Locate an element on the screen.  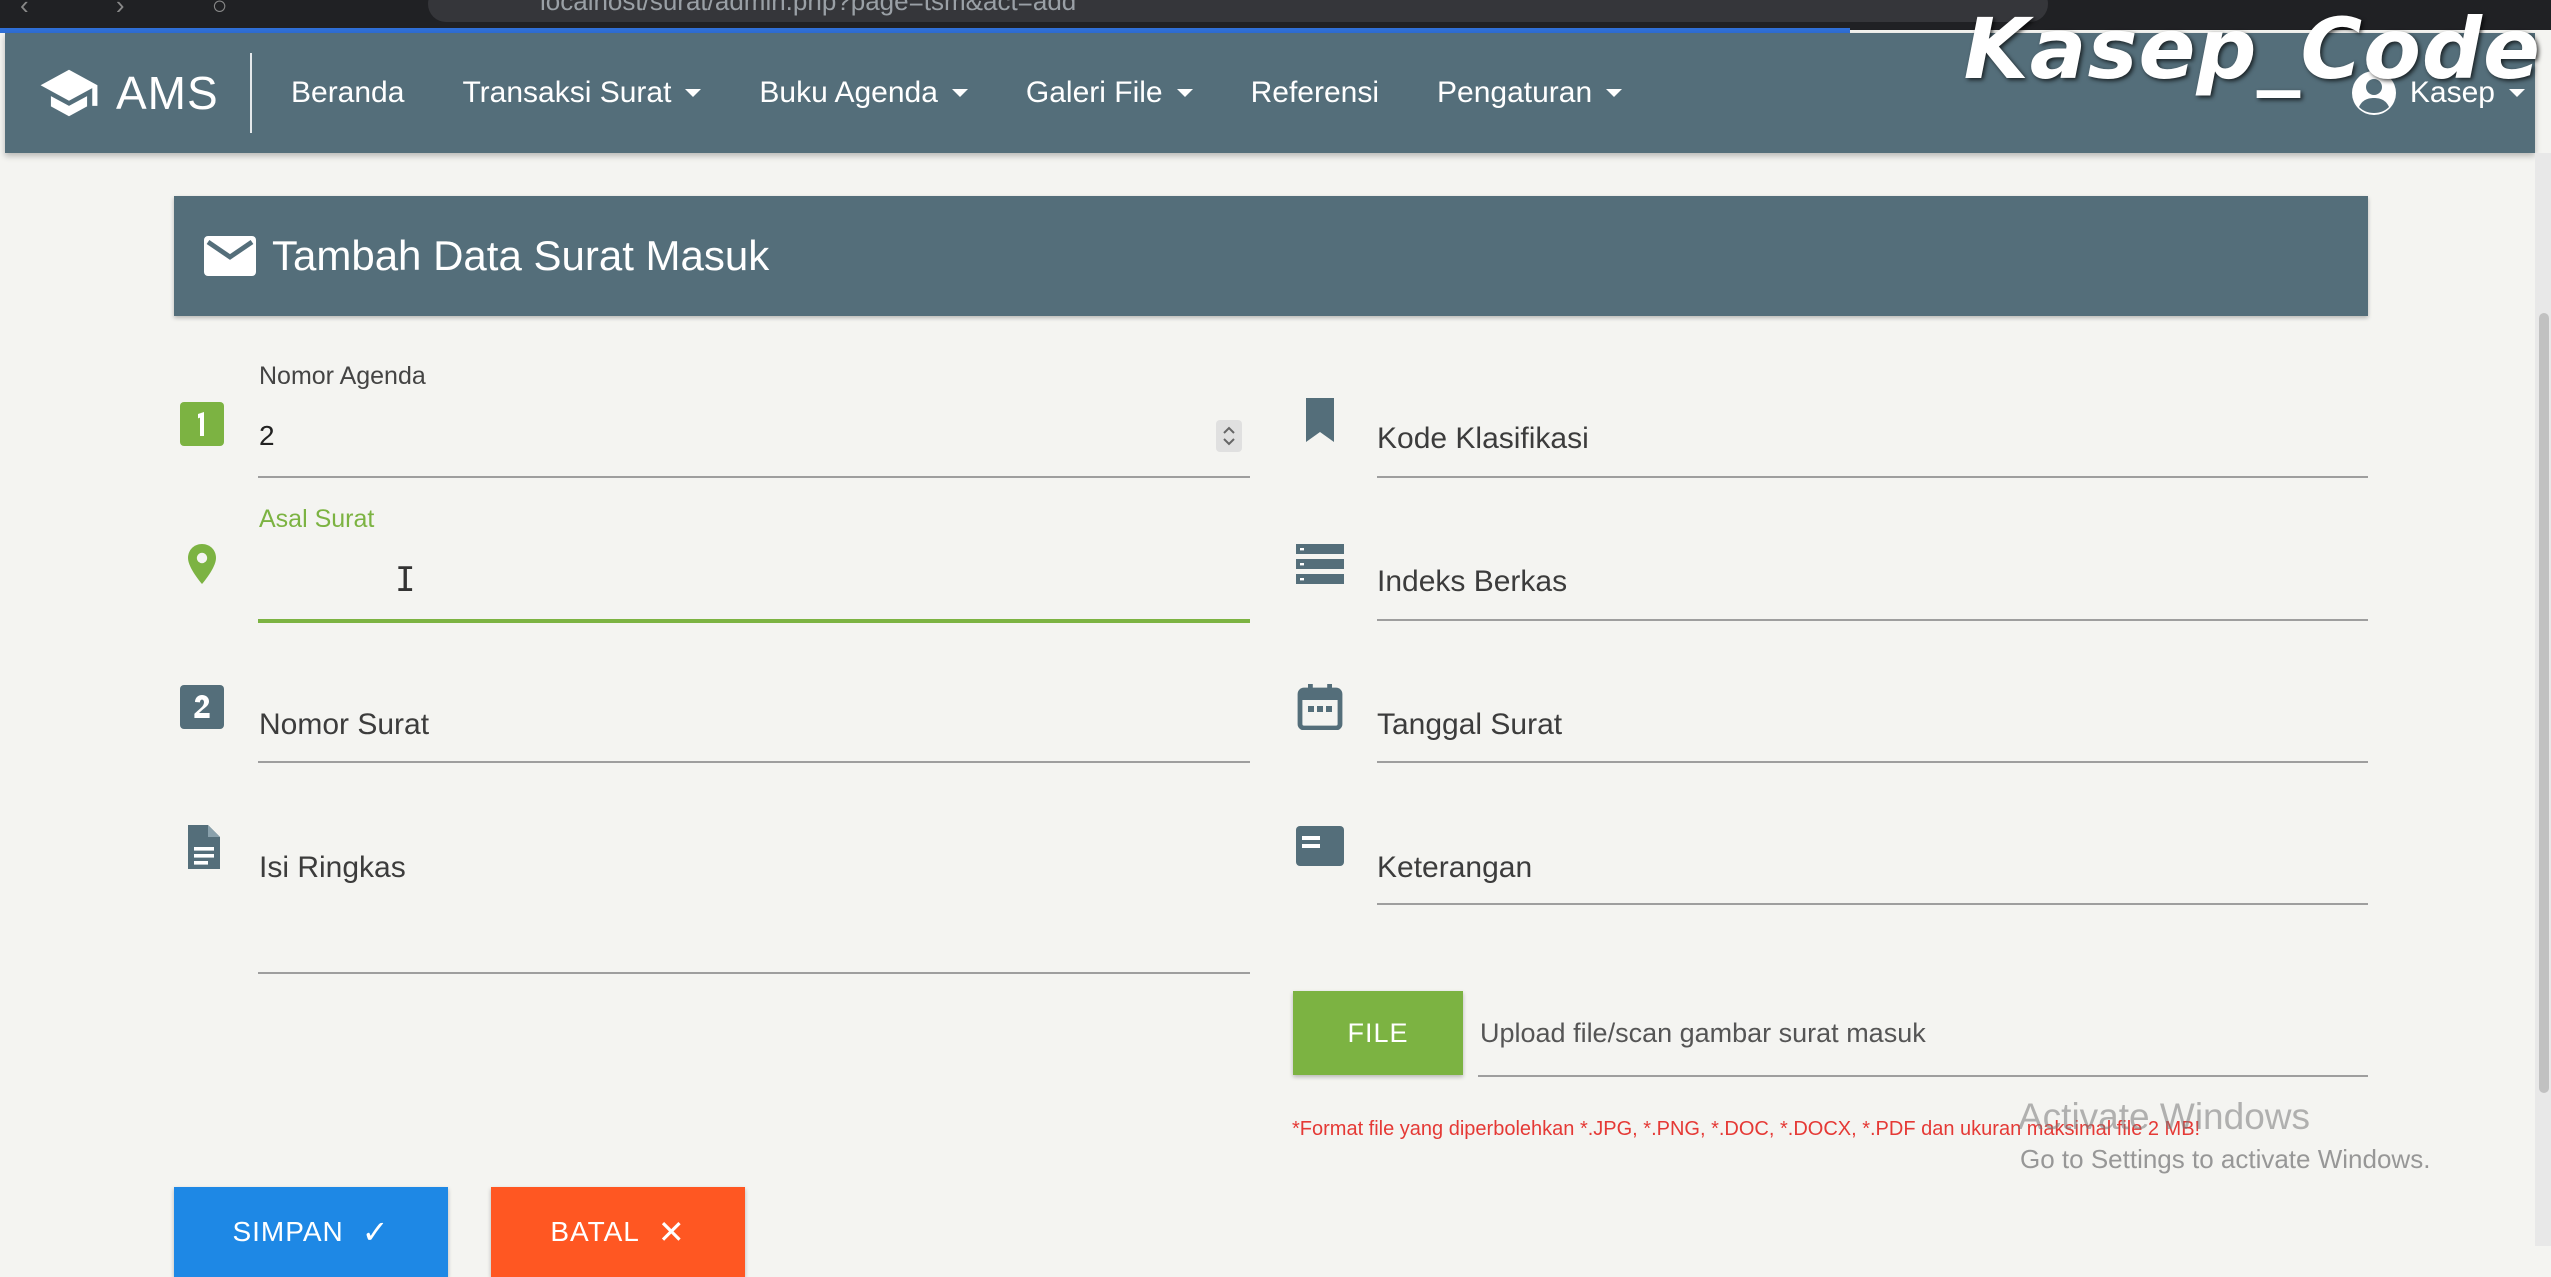
file-path-input: Upload file/scan gambar surat masuk is located at coordinates (1703, 1033).